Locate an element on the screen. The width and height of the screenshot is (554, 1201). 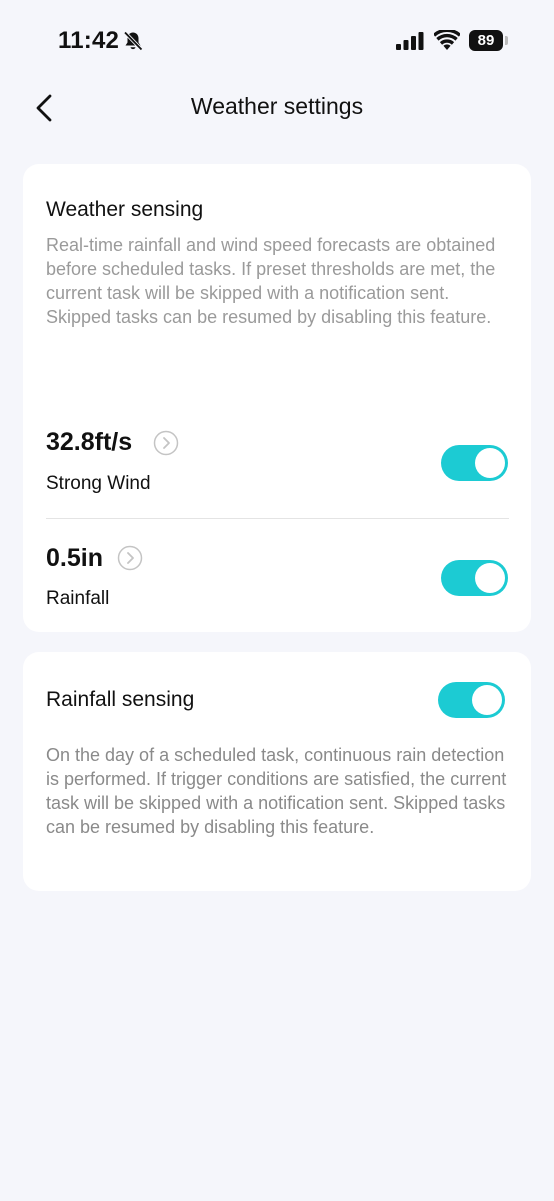
wind-threshold-value: 32.8ft/s is located at coordinates (89, 442).